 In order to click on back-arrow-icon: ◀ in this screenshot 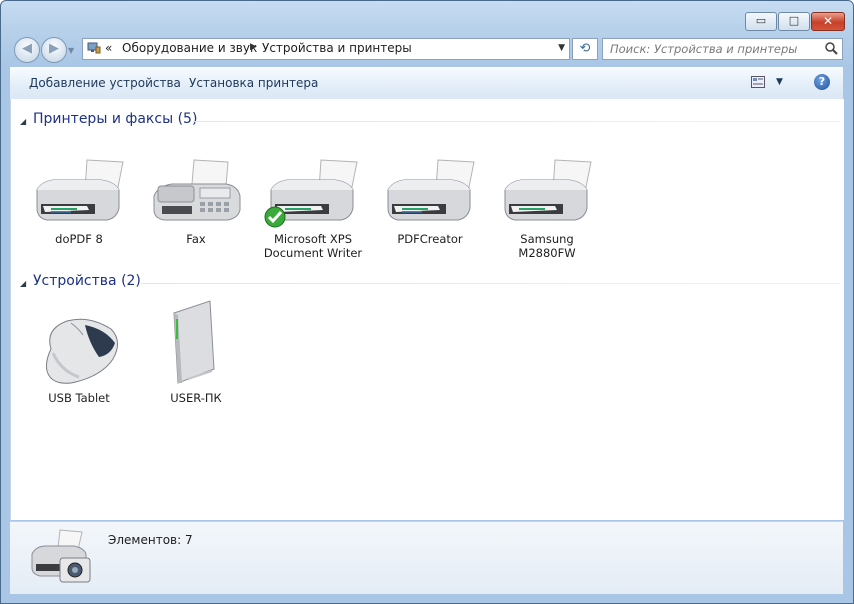, I will do `click(27, 48)`.